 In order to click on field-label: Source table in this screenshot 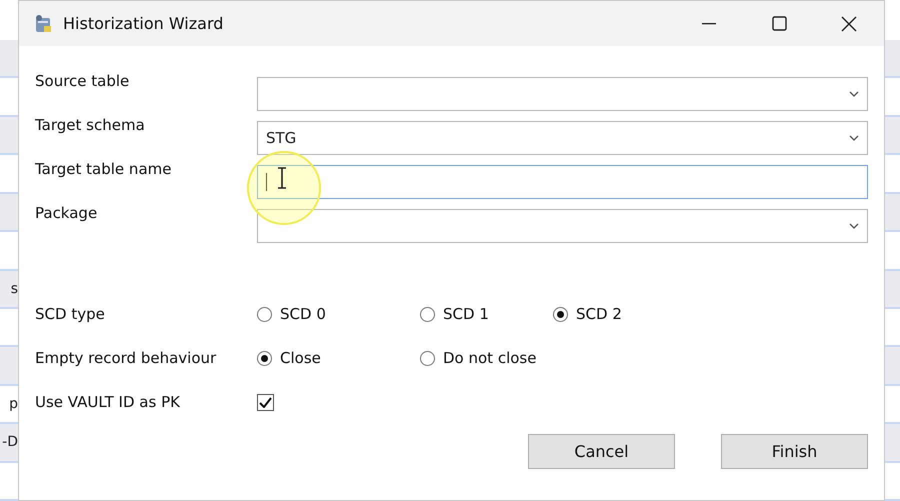, I will do `click(82, 81)`.